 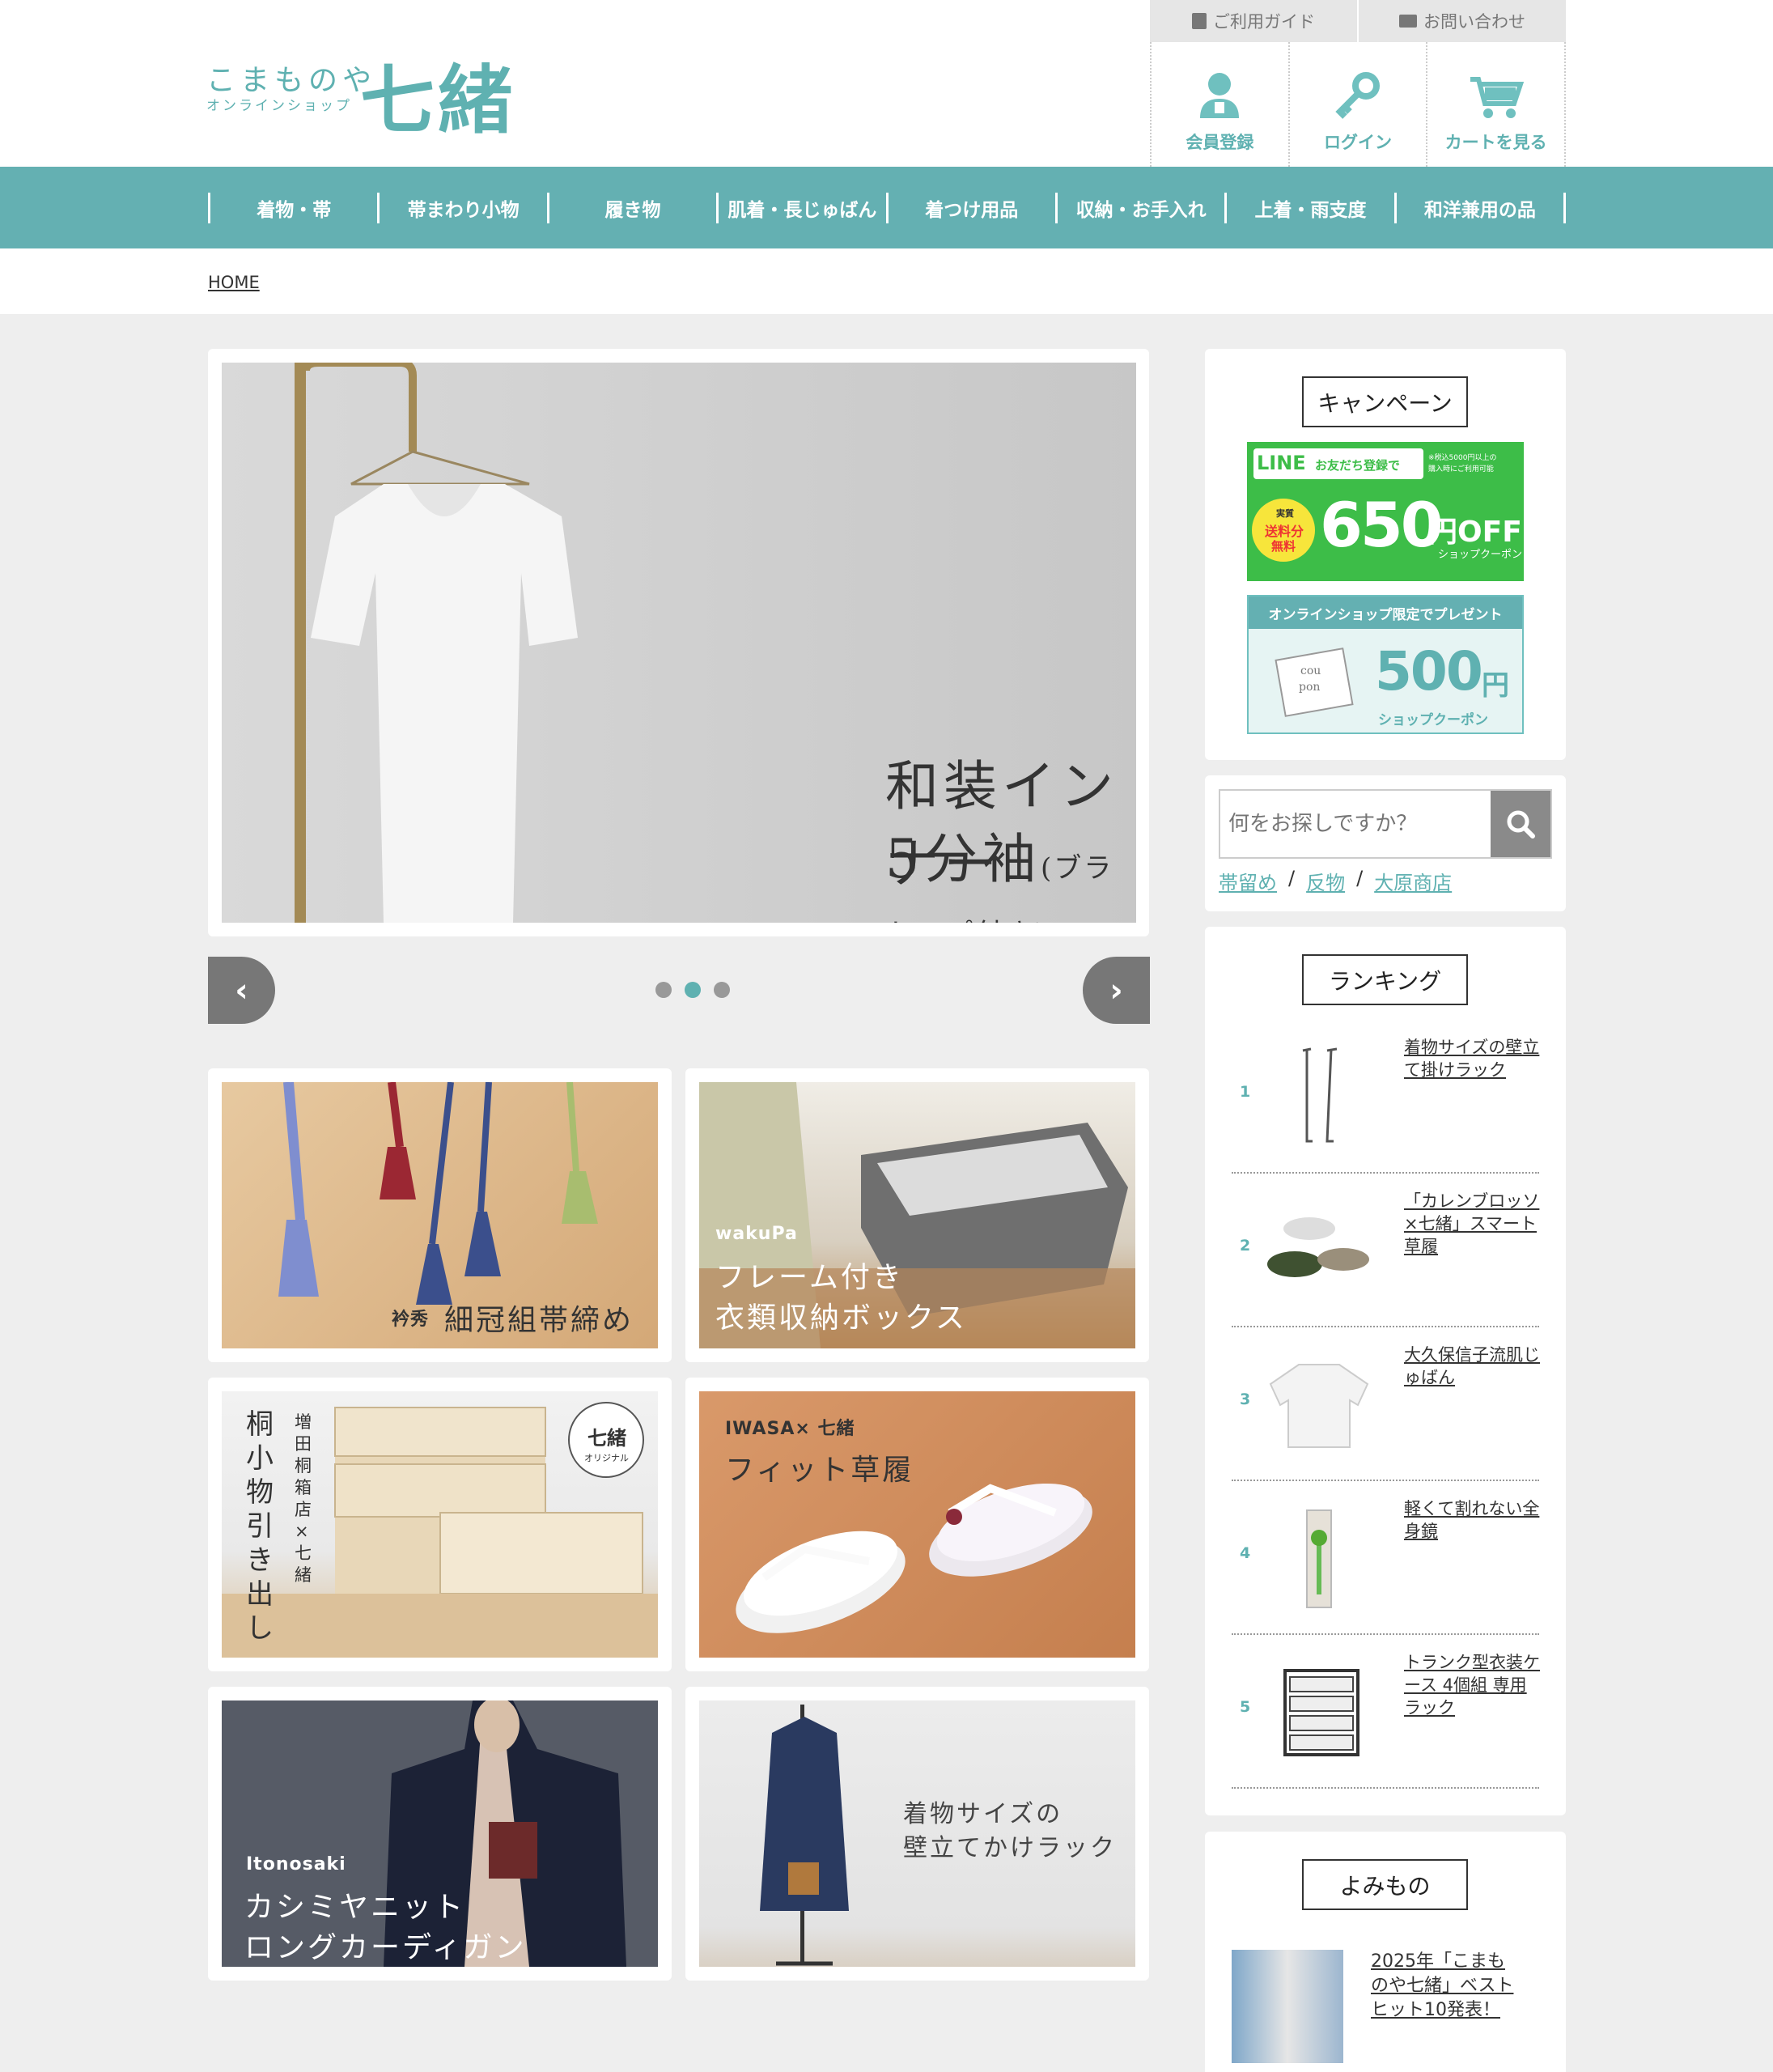 What do you see at coordinates (296, 1864) in the screenshot?
I see `banner-cardigan-brand: Itonosaki` at bounding box center [296, 1864].